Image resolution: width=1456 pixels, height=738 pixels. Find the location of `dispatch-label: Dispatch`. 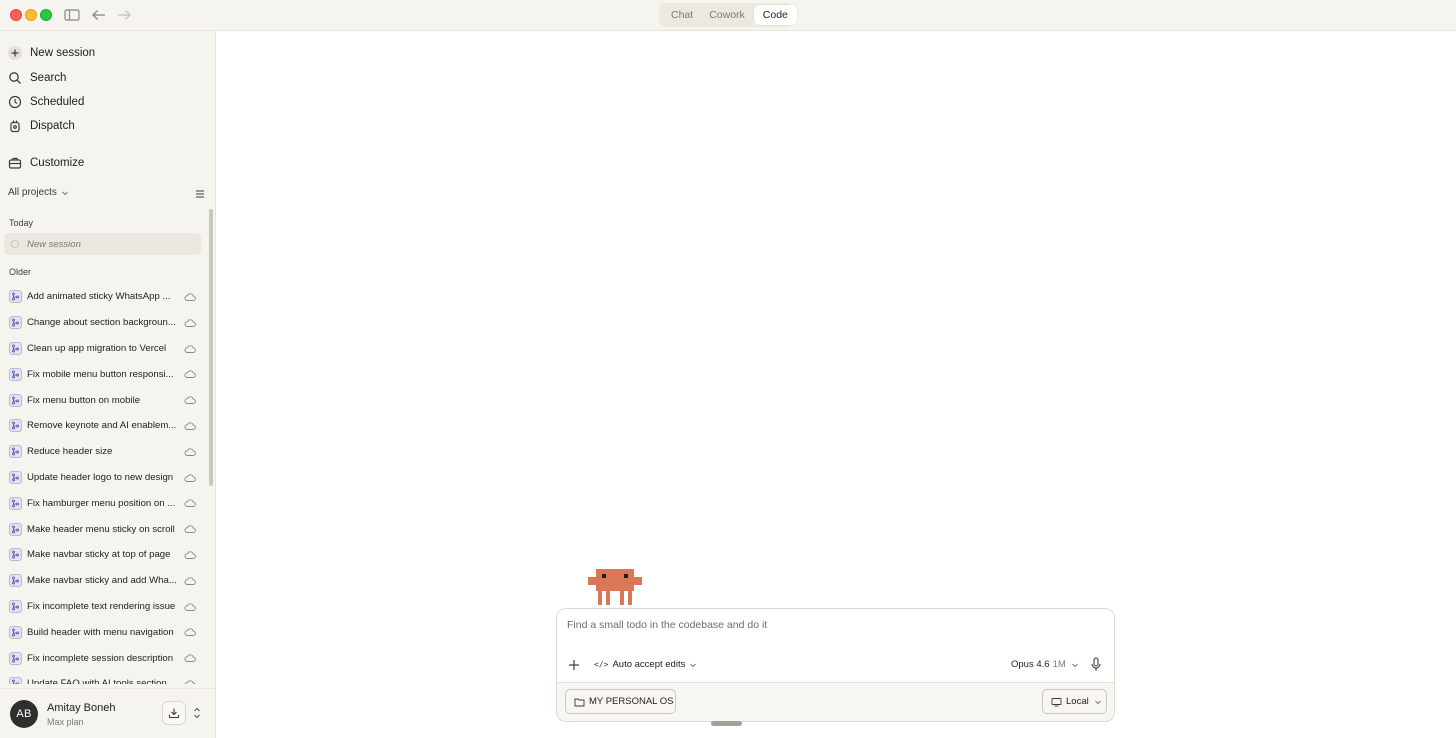

dispatch-label: Dispatch is located at coordinates (52, 126).